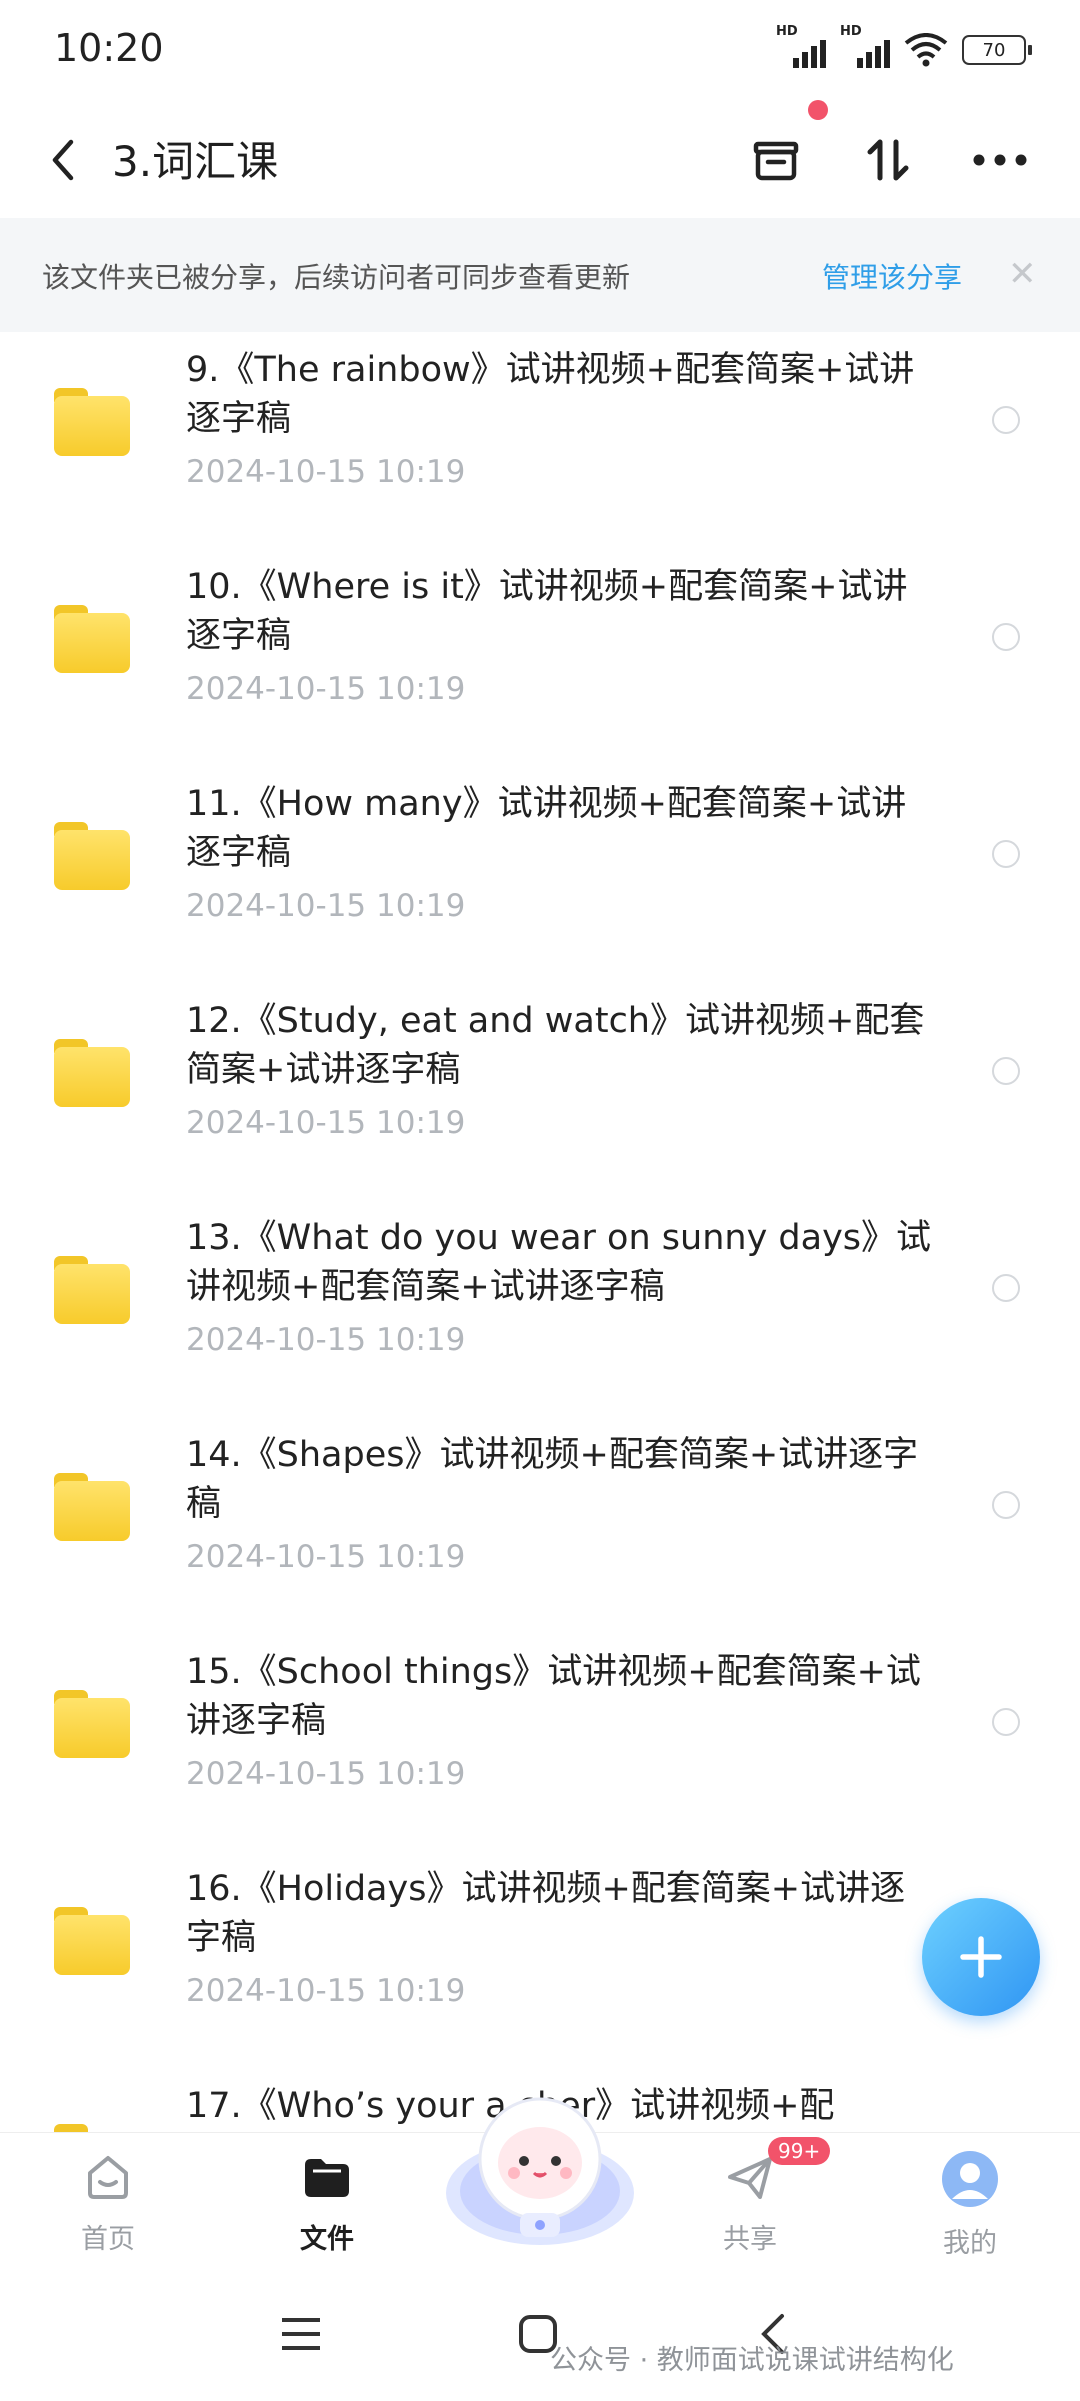 The image size is (1080, 2401). What do you see at coordinates (552, 1479) in the screenshot?
I see `file-name: 14.《Shapes》试讲视频+配套简案+试讲逐字 稿` at bounding box center [552, 1479].